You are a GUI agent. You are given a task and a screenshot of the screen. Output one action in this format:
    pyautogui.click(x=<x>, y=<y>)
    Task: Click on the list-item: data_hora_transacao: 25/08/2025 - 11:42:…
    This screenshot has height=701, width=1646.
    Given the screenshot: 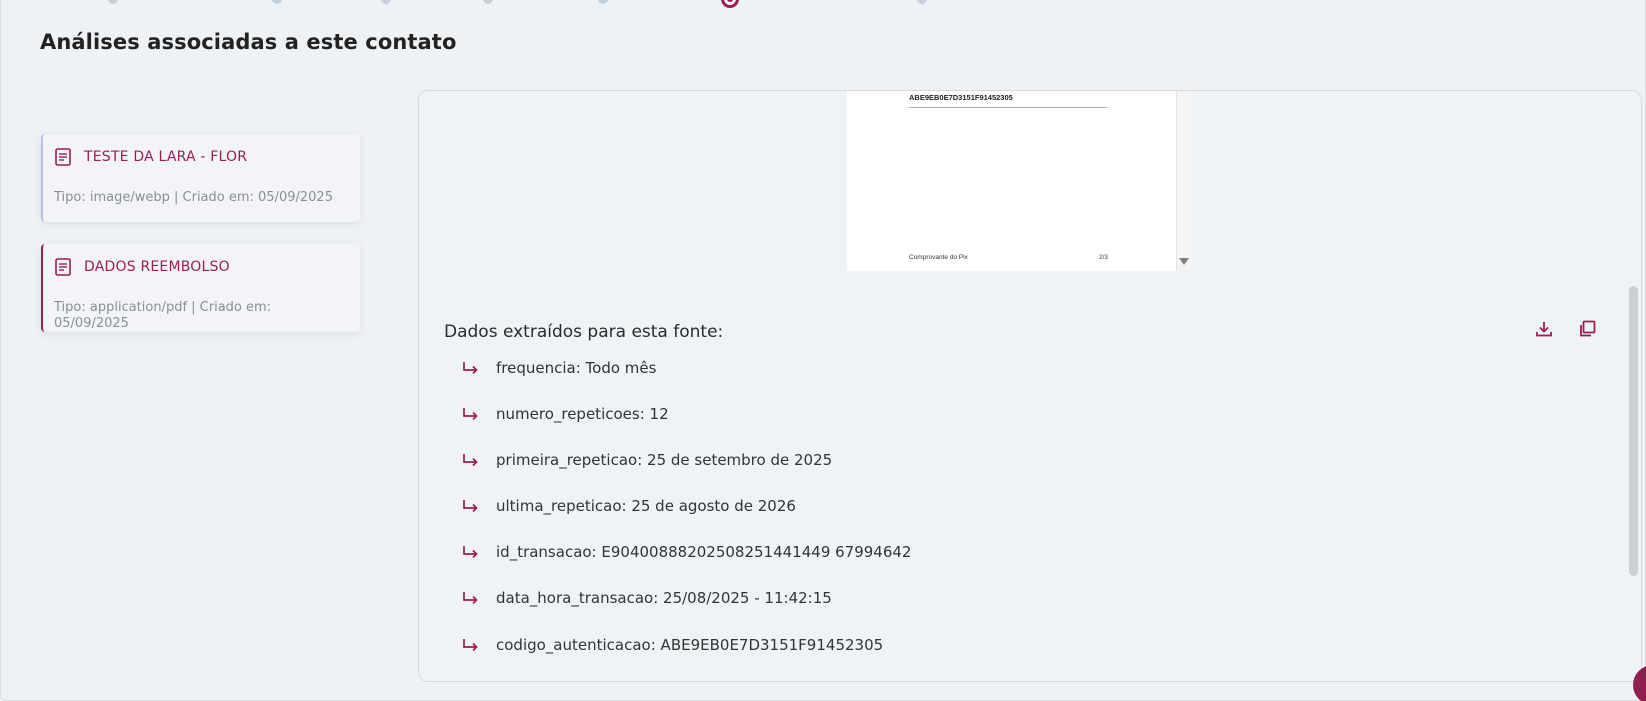 What is the action you would take?
    pyautogui.click(x=646, y=598)
    